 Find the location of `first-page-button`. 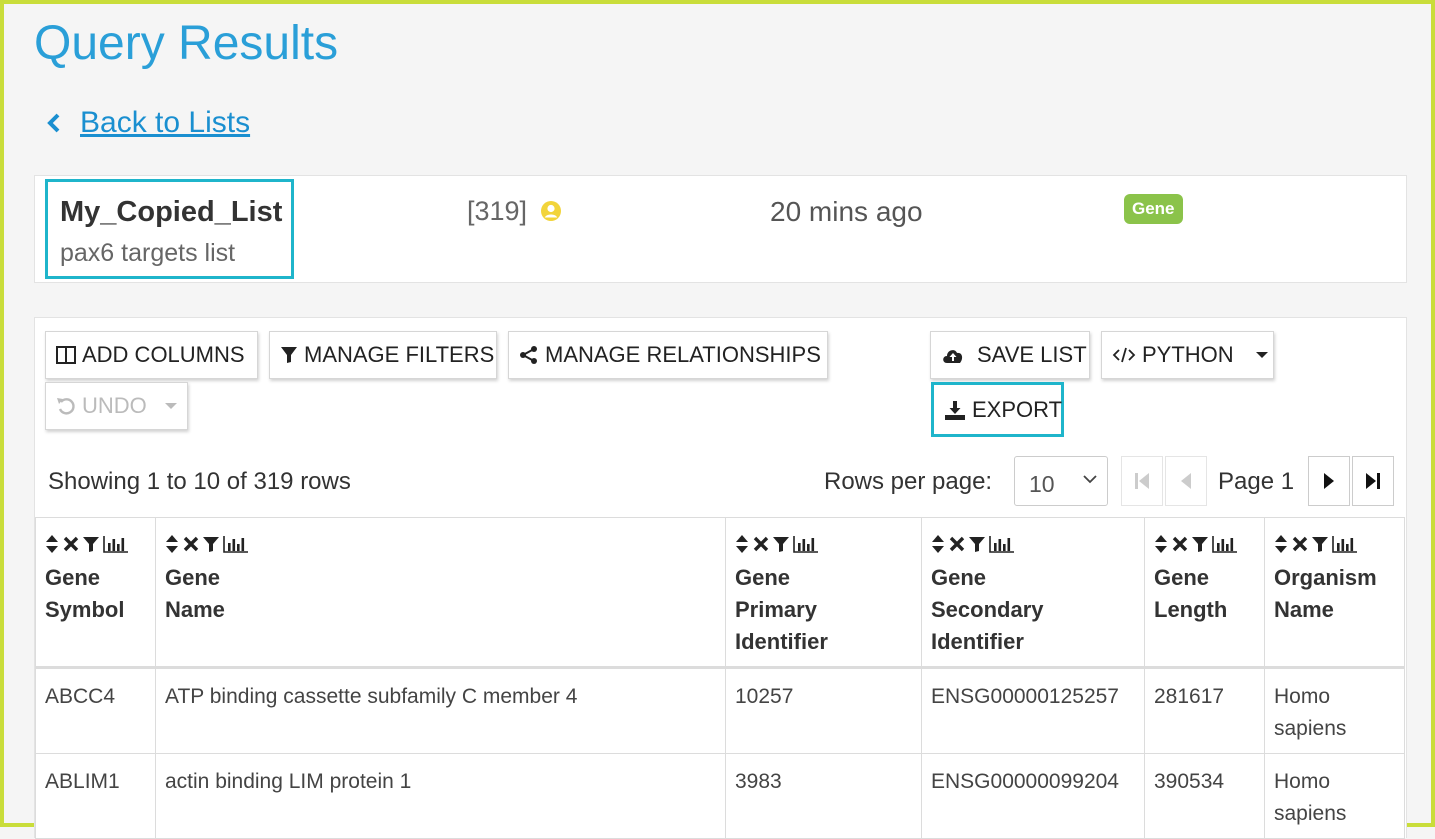

first-page-button is located at coordinates (1142, 481).